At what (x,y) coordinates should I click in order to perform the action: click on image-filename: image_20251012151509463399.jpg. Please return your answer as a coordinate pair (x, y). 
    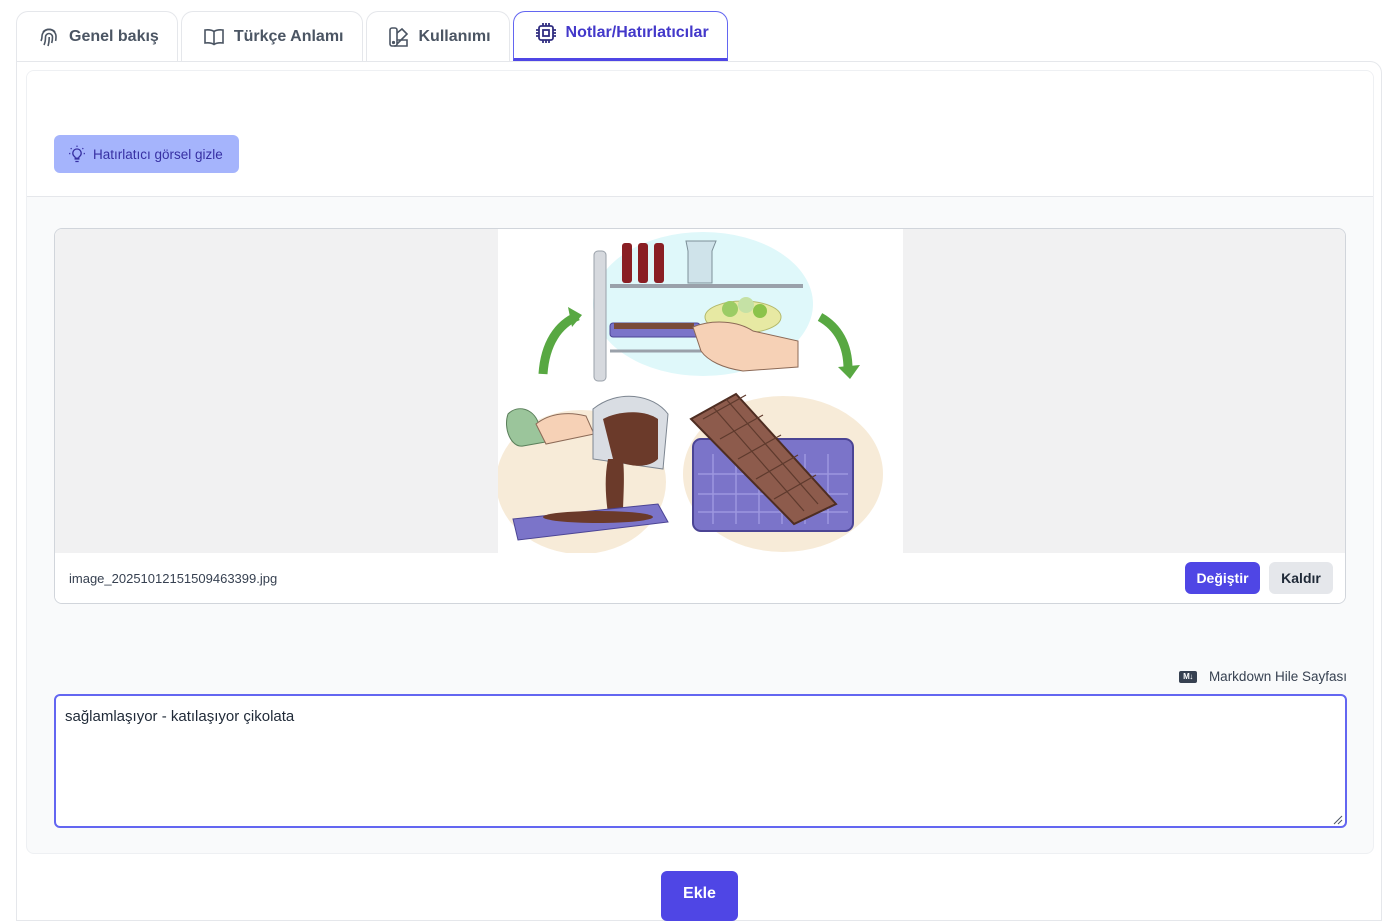
    Looking at the image, I should click on (173, 578).